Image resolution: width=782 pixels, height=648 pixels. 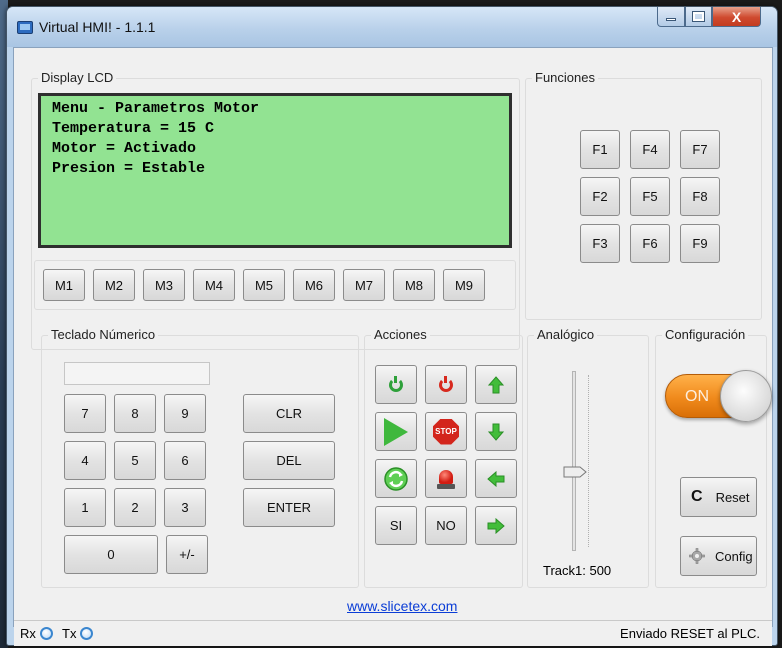 What do you see at coordinates (314, 285) in the screenshot?
I see `m6-button: M6` at bounding box center [314, 285].